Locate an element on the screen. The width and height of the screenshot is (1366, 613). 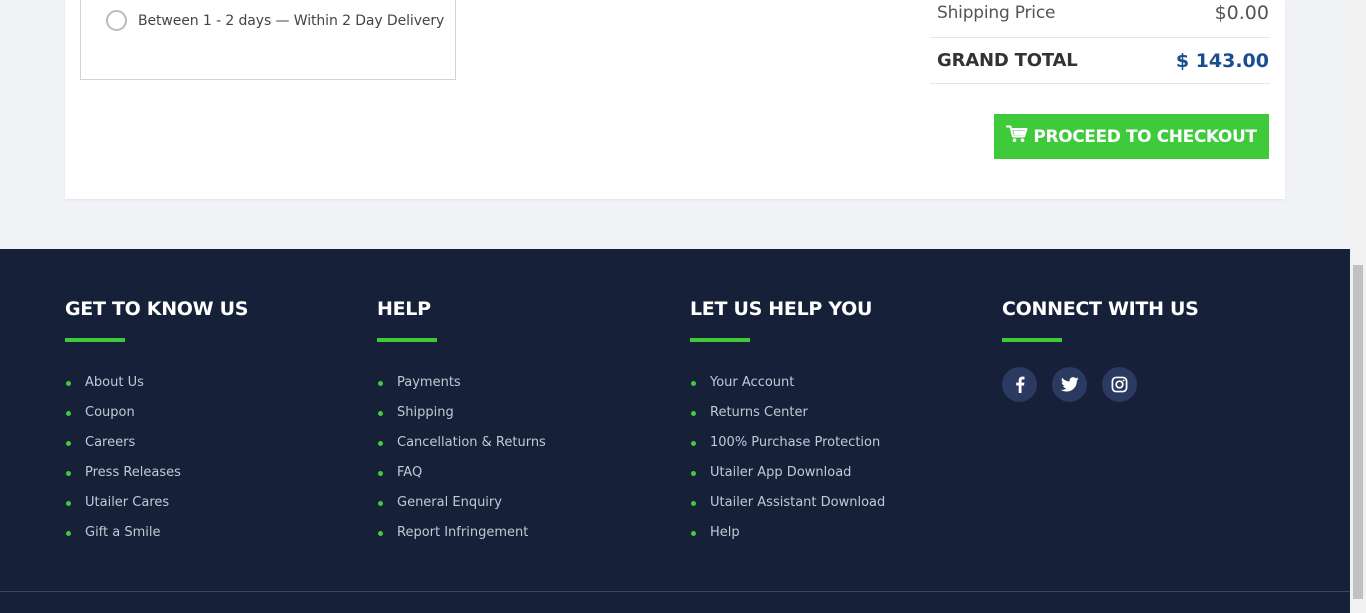
footer-link-help: Help is located at coordinates (787, 533).